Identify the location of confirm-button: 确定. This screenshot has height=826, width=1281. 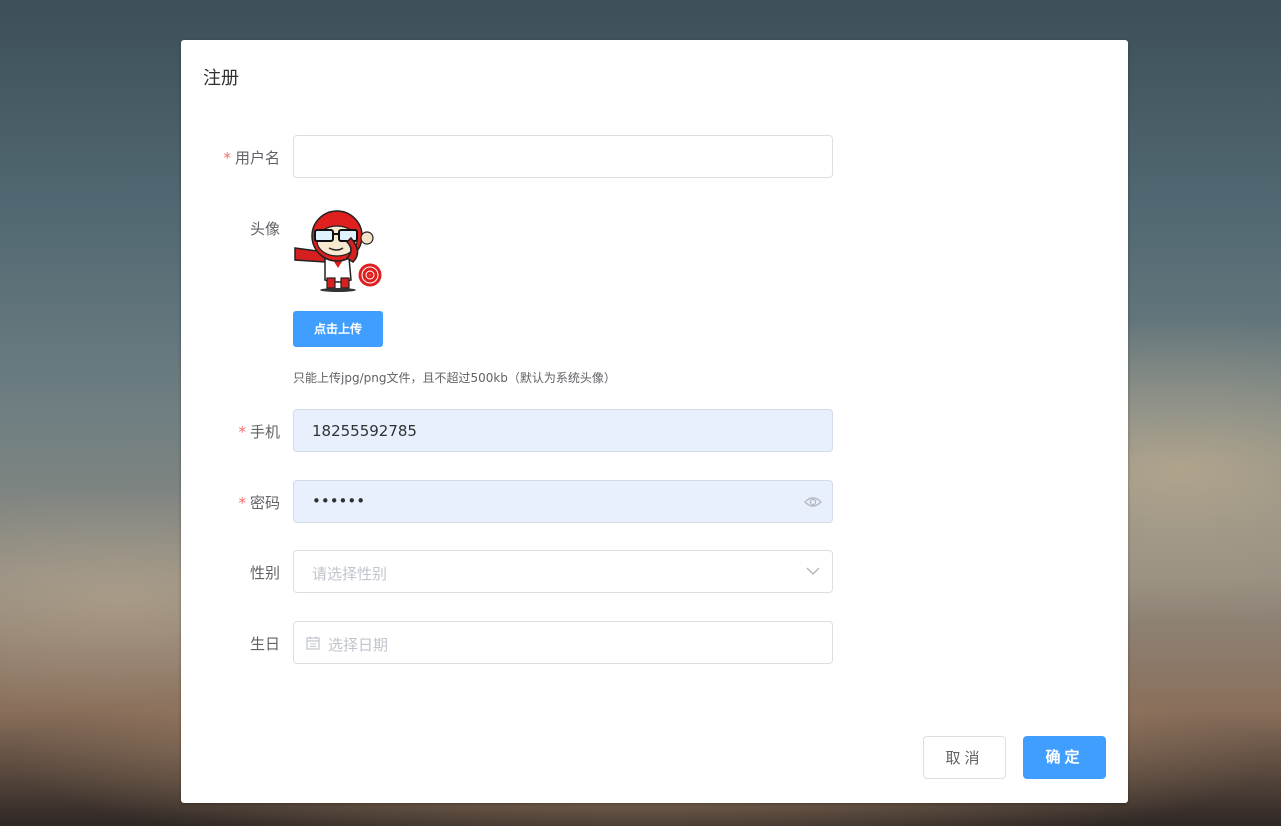
(1064, 757).